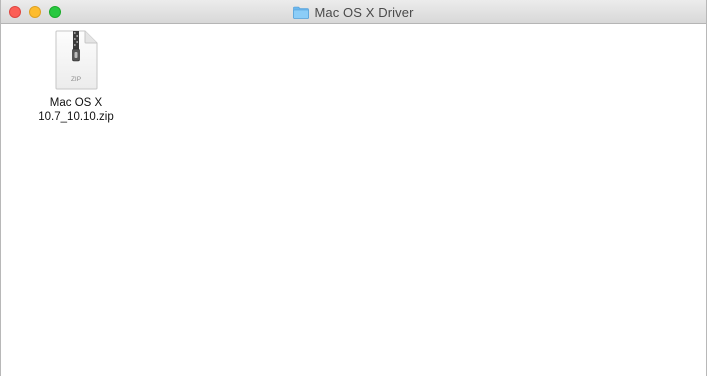  I want to click on window-title: Mac OS X Driver, so click(364, 12).